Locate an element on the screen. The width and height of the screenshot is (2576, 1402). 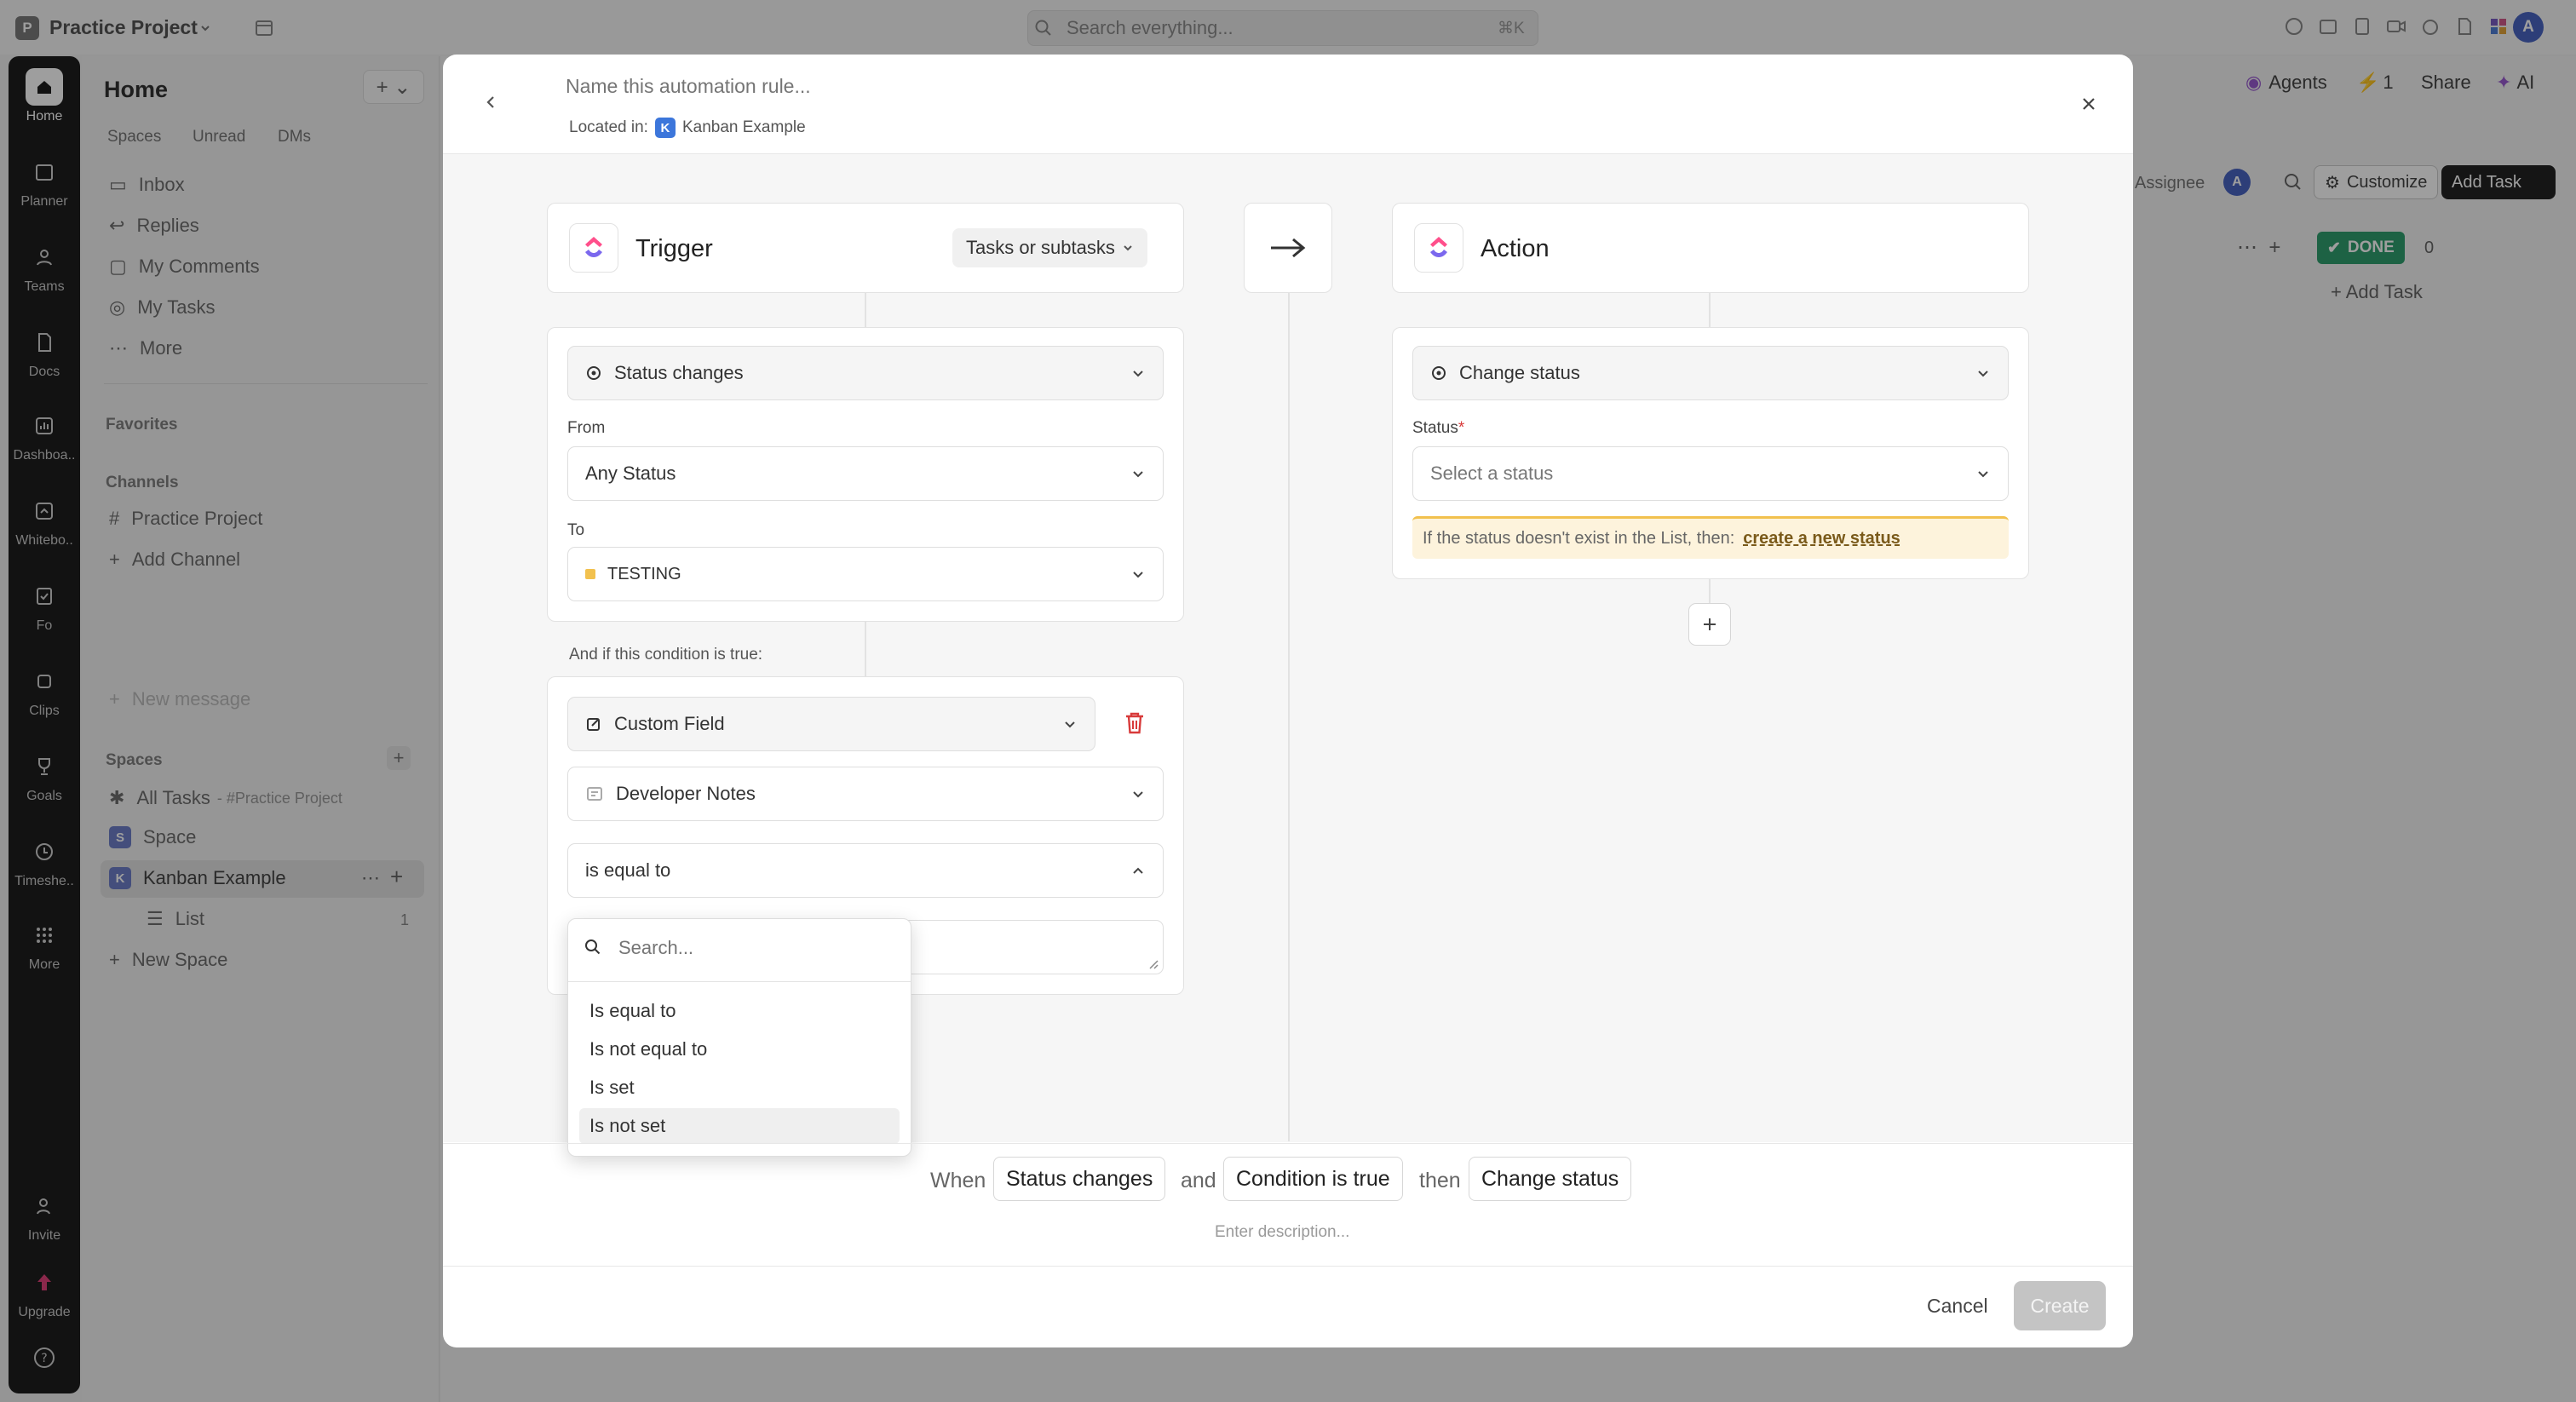
create-status-link: create a new status is located at coordinates (1822, 539).